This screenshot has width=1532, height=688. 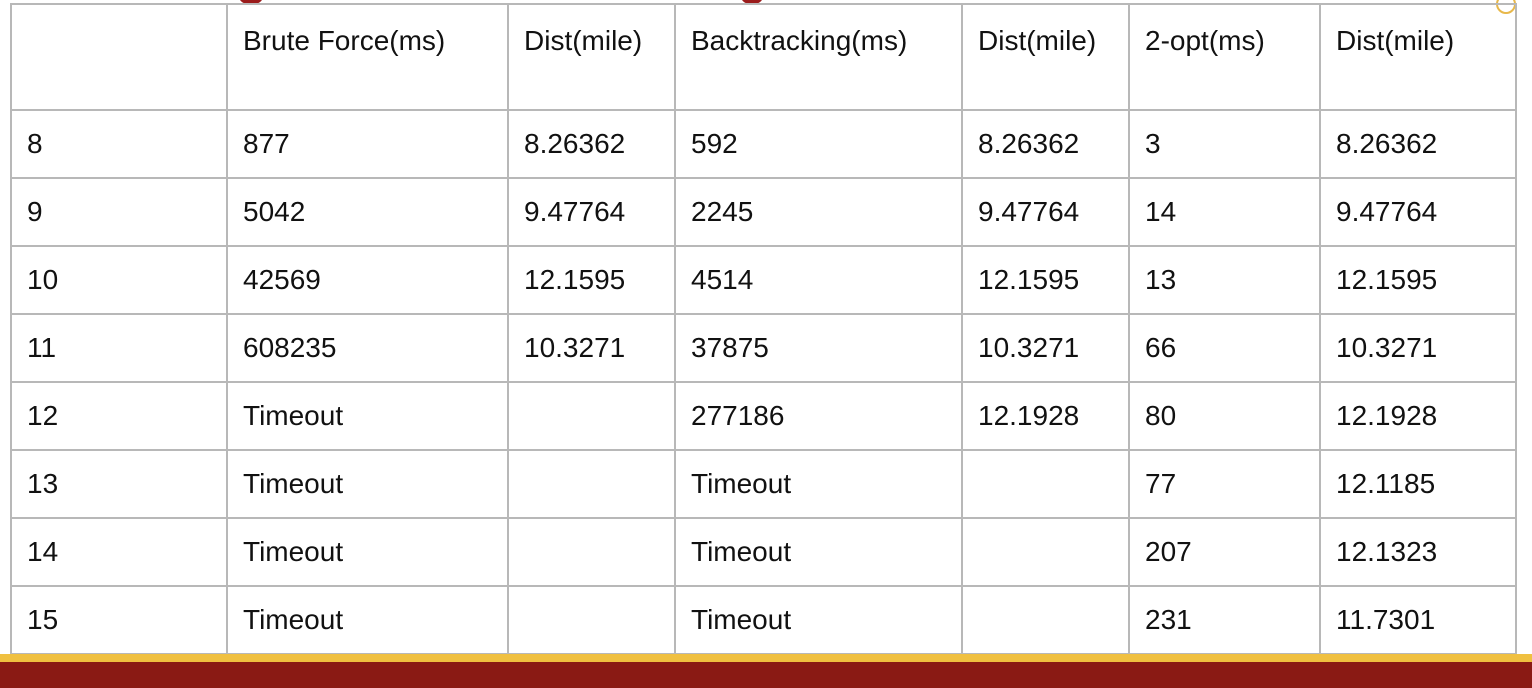 I want to click on cell-cities: 14, so click(x=119, y=552).